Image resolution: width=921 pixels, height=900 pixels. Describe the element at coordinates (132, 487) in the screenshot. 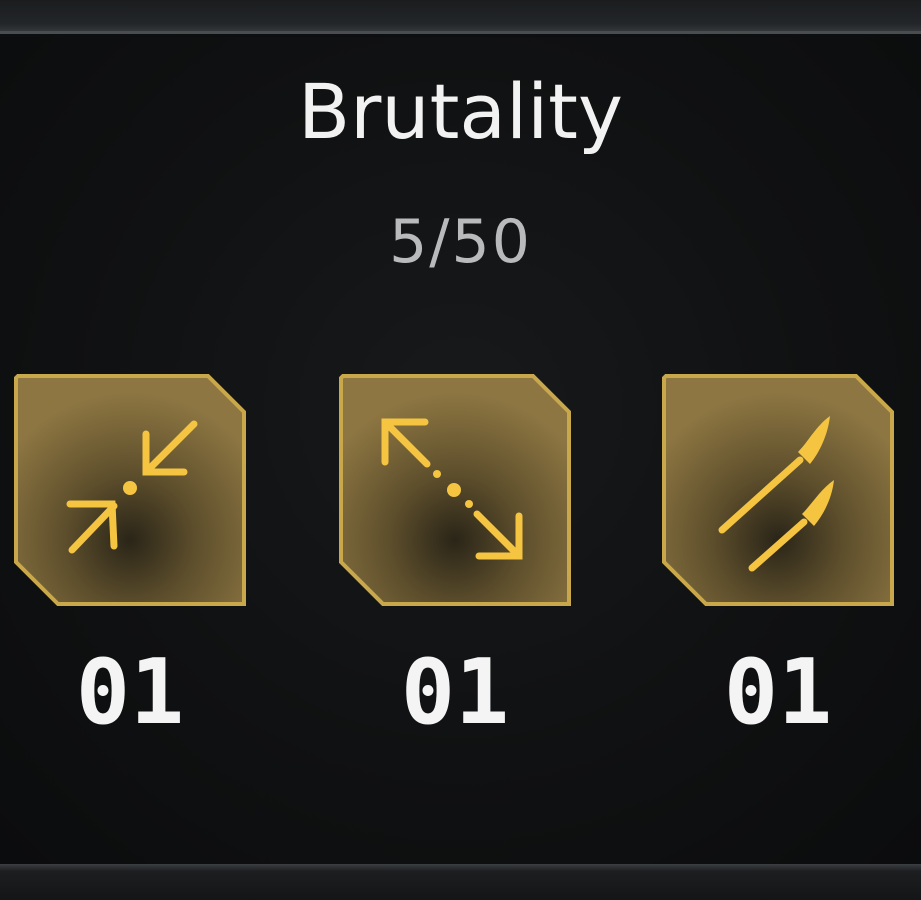

I see `collapse-arrows-icon` at that location.